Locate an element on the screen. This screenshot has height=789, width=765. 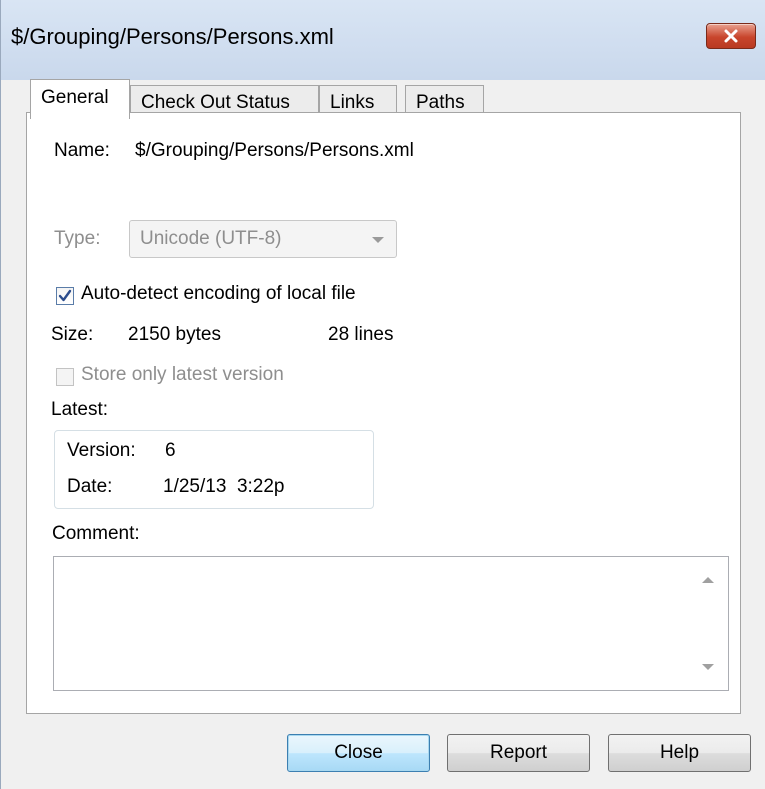
type-label: Type: is located at coordinates (77, 238).